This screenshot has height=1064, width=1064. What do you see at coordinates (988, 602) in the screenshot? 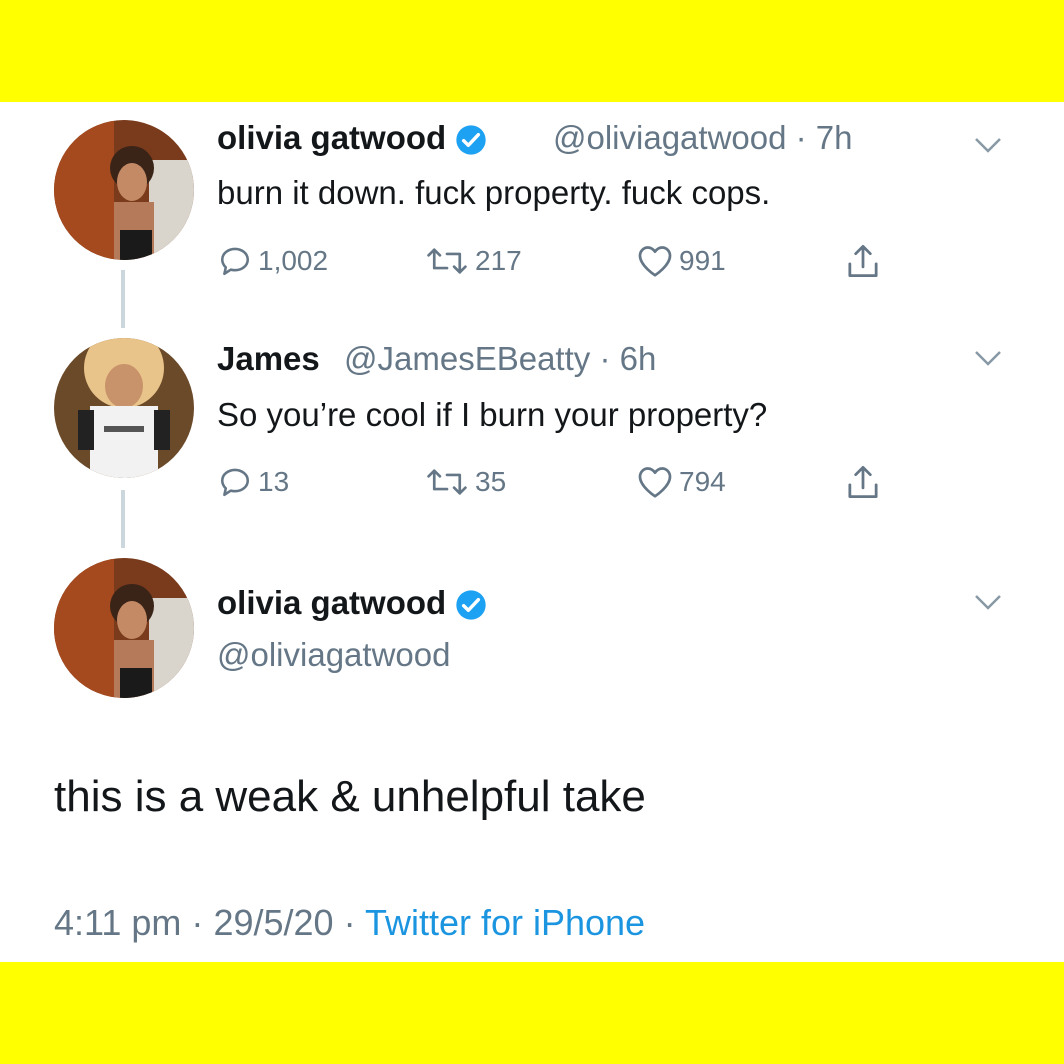
I see `focus-chevron-down-icon` at bounding box center [988, 602].